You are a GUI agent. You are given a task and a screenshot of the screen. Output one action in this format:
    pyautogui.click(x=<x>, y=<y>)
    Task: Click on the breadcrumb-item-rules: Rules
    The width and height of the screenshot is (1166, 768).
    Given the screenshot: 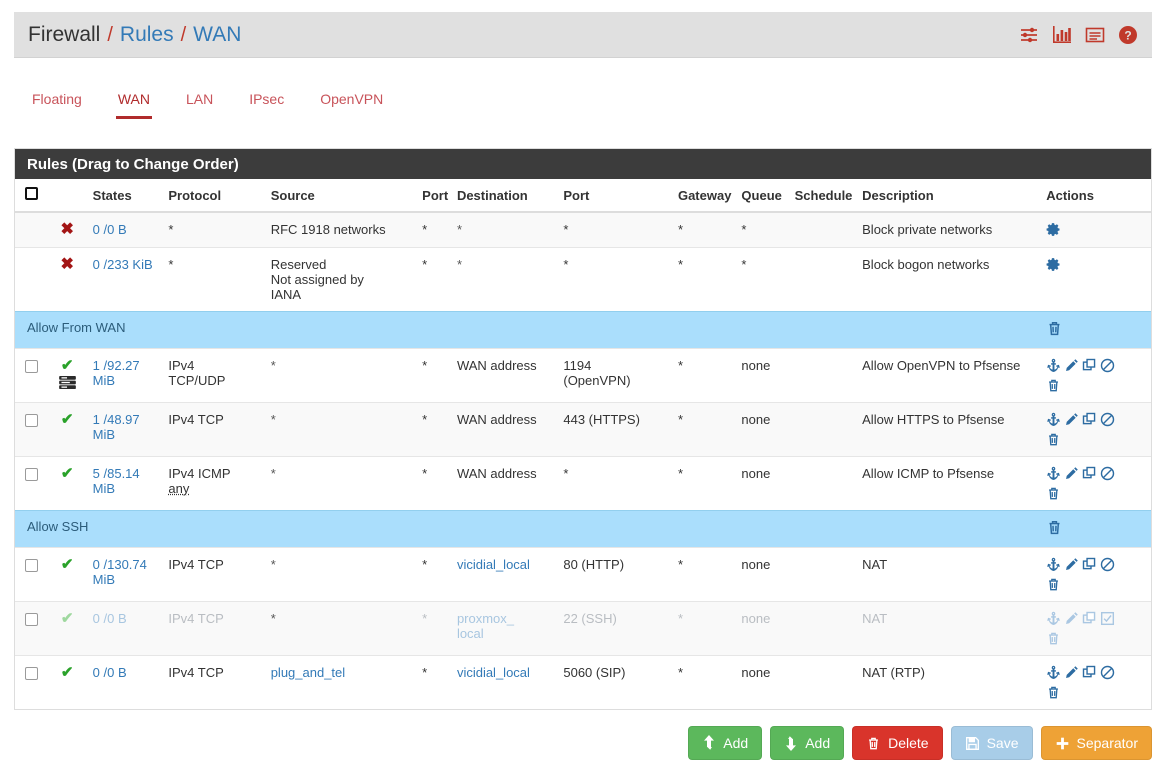 What is the action you would take?
    pyautogui.click(x=147, y=35)
    